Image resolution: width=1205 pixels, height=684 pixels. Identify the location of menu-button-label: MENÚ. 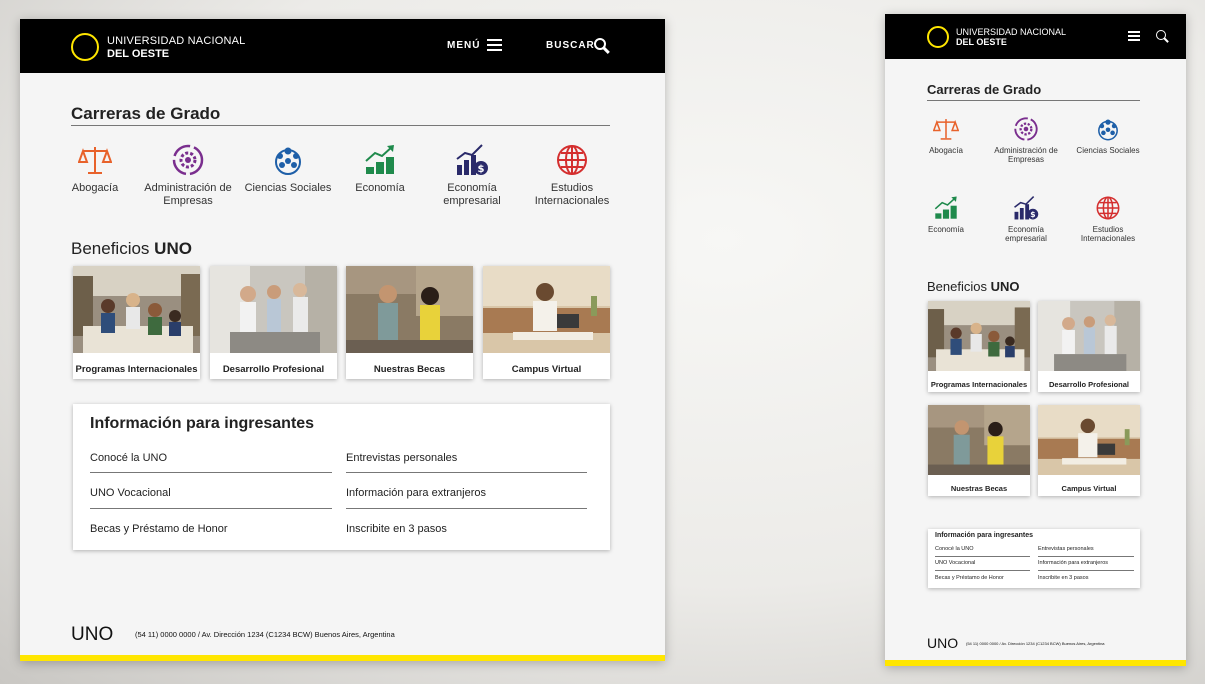
(463, 45).